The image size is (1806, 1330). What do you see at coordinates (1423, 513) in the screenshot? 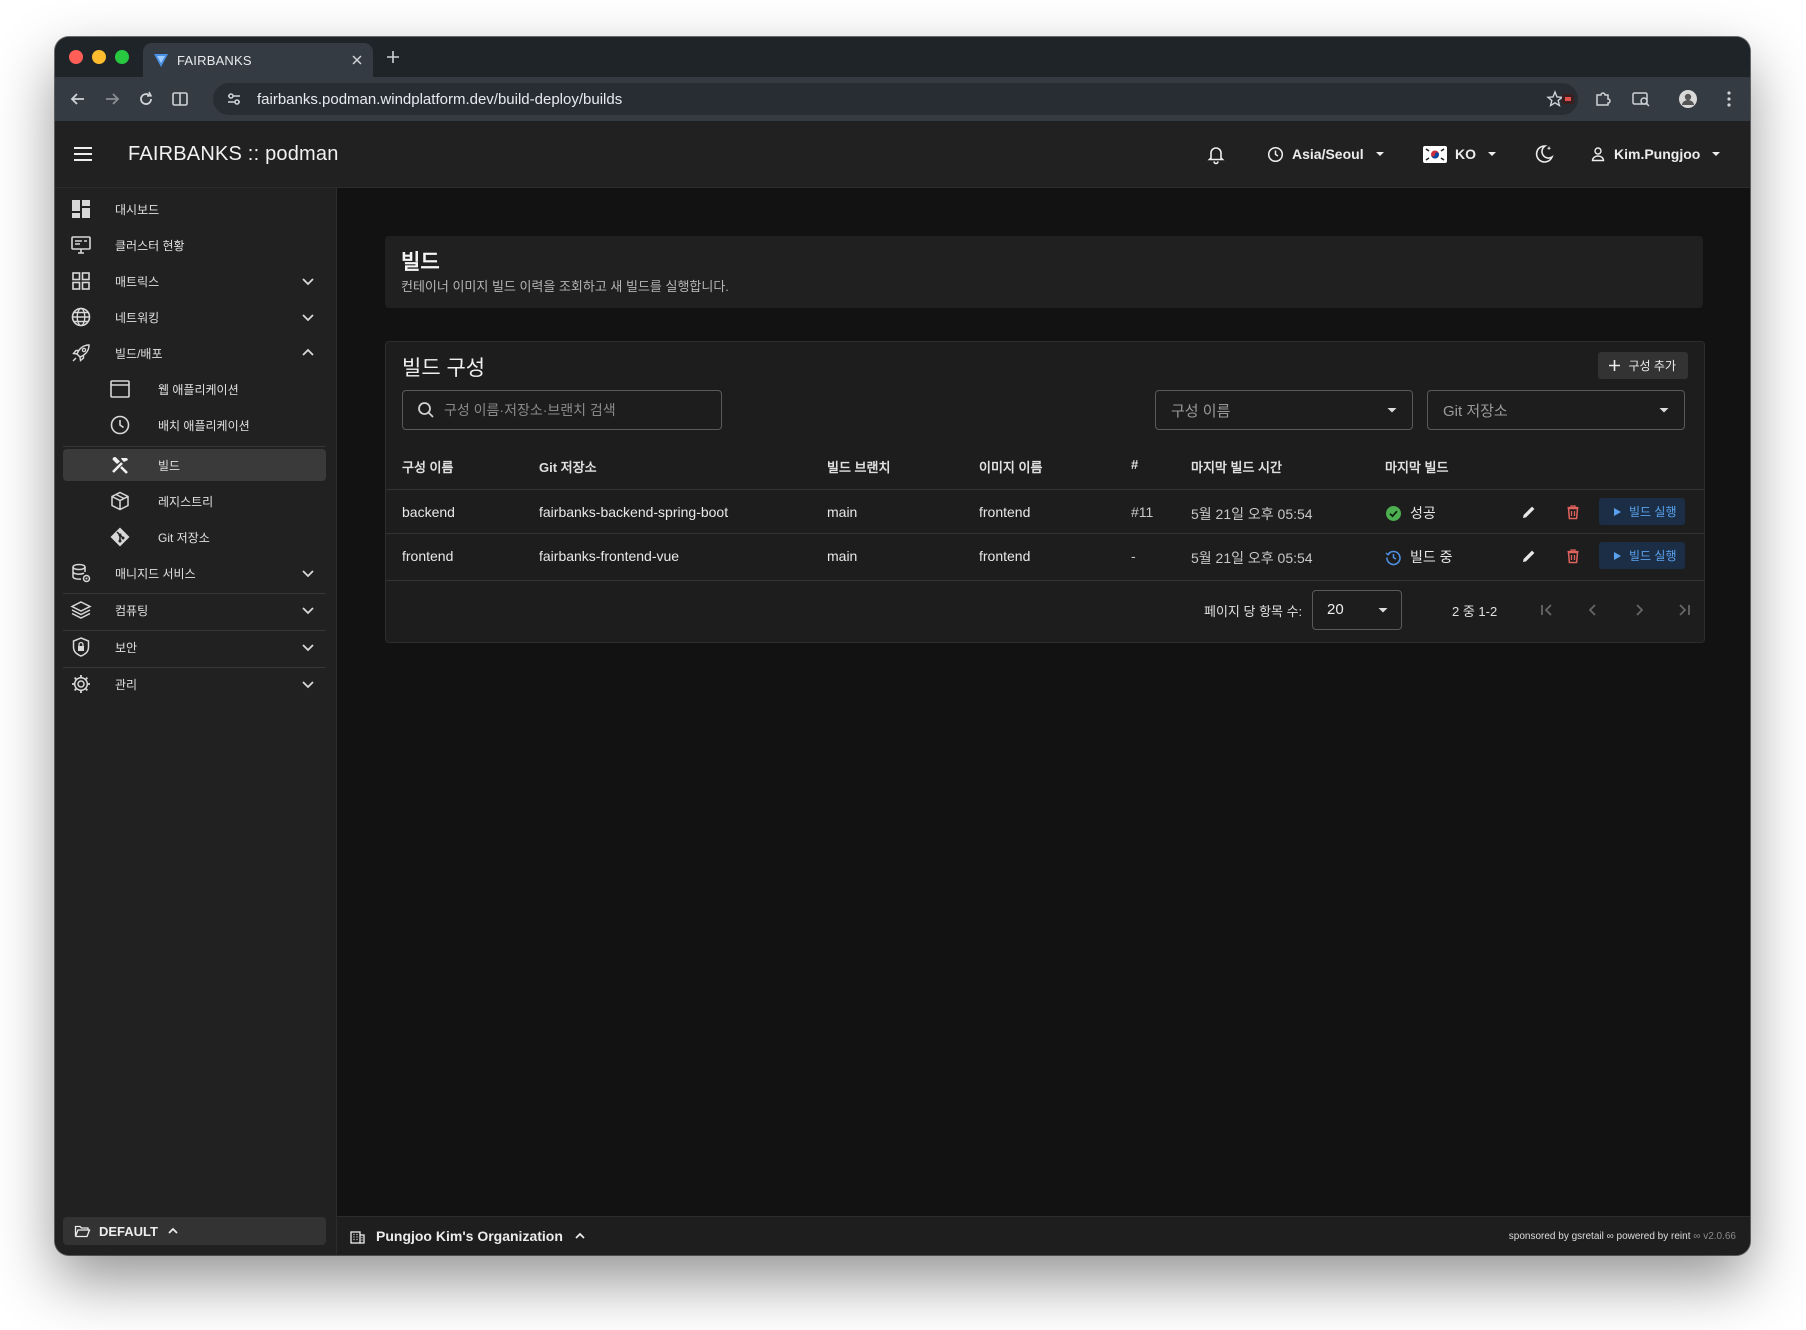
I see `status-text: 성공` at bounding box center [1423, 513].